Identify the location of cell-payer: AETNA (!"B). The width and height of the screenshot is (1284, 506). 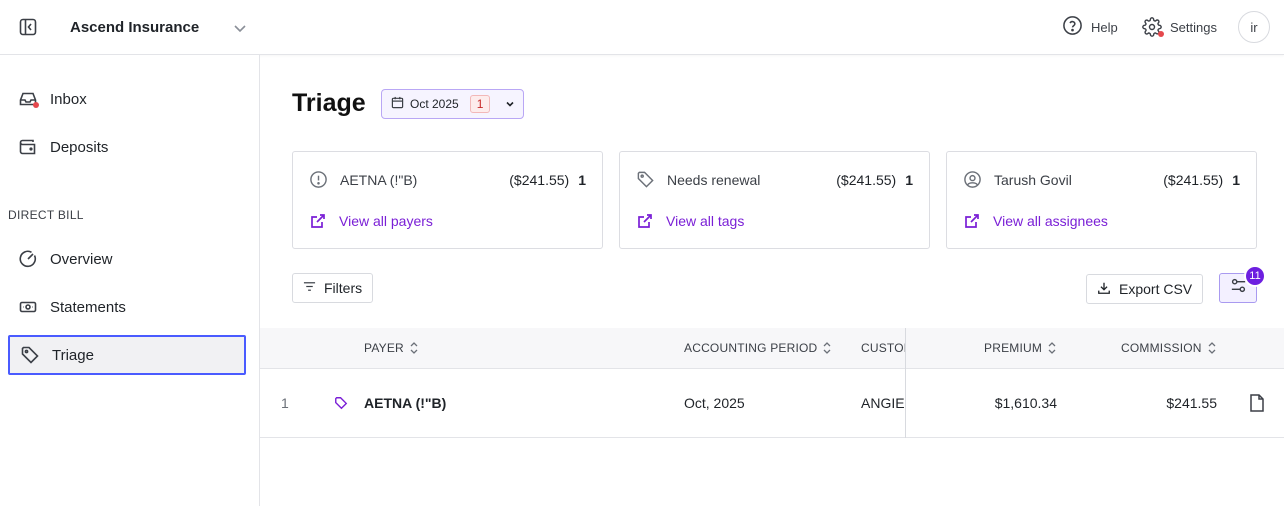
(405, 403).